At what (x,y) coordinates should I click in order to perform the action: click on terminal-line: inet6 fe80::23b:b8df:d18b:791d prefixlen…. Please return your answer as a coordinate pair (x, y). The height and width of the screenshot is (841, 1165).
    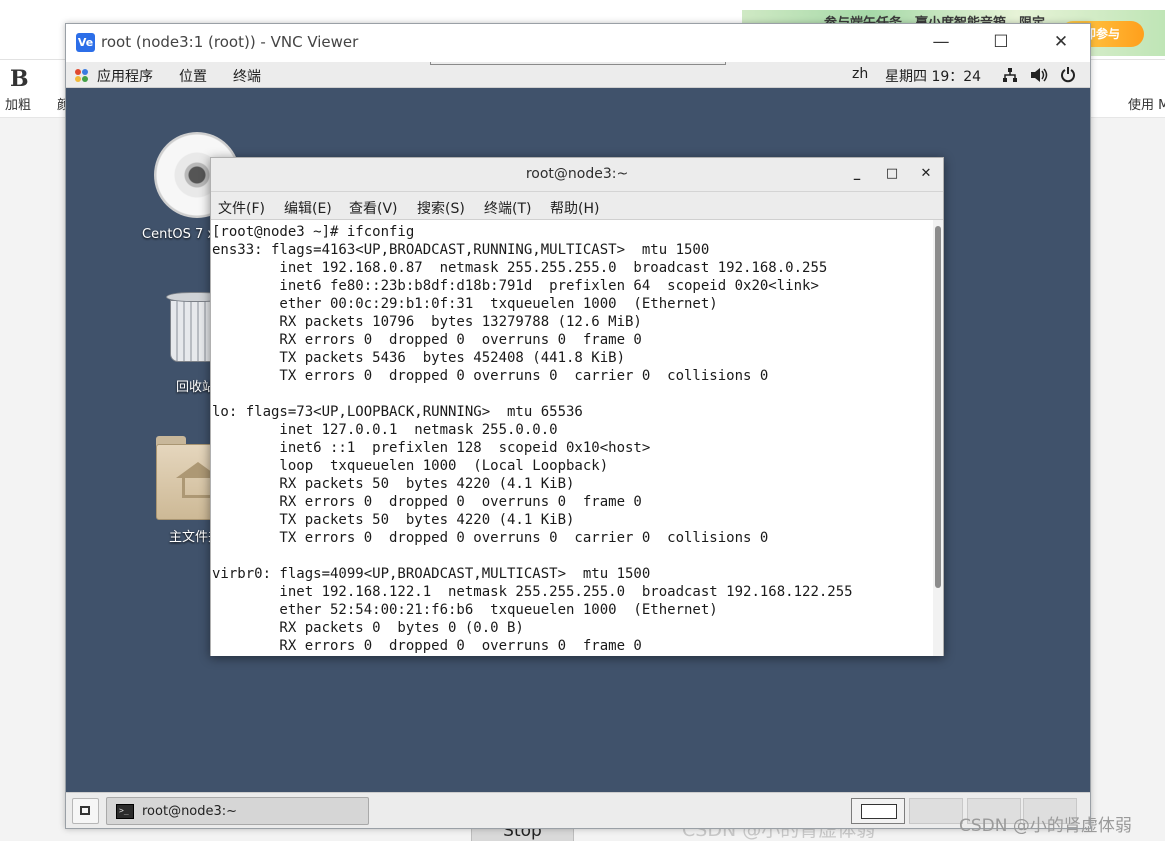
    Looking at the image, I should click on (515, 286).